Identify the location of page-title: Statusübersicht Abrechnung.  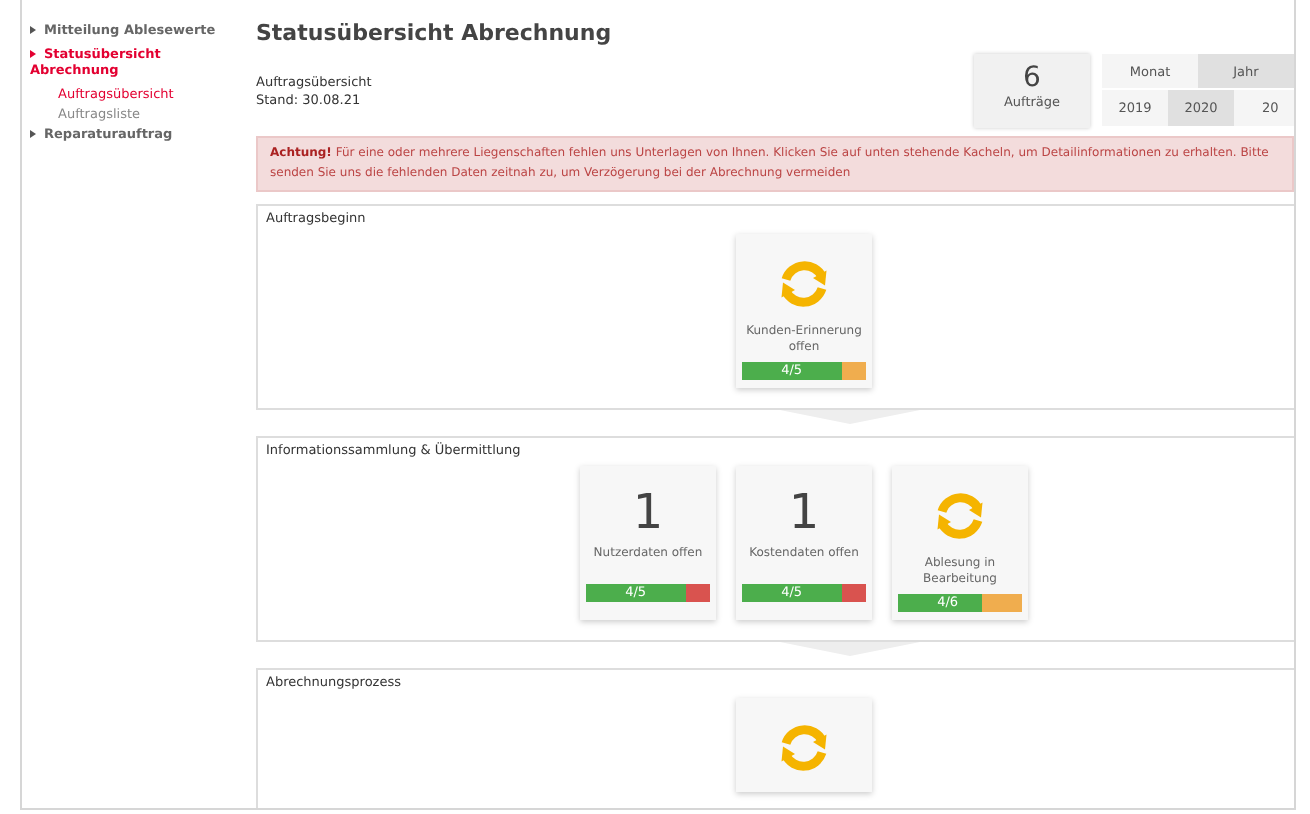
(435, 33).